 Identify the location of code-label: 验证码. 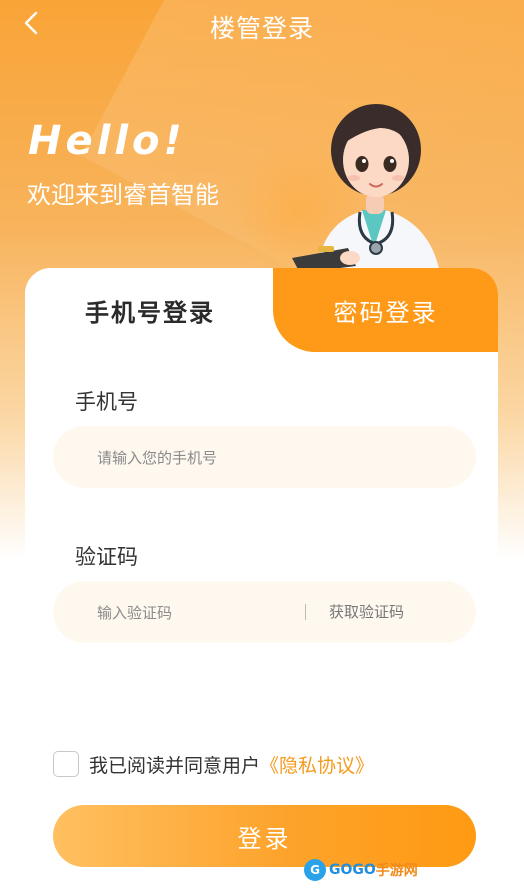
(106, 557).